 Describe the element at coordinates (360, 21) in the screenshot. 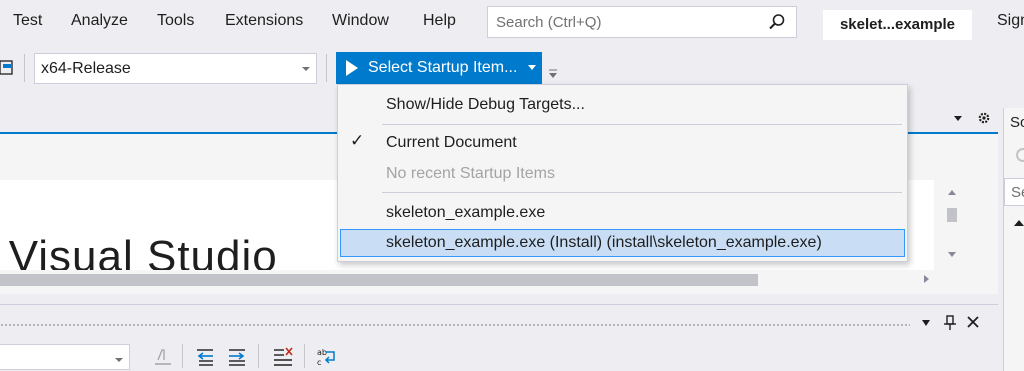

I see `menu-window: Window` at that location.